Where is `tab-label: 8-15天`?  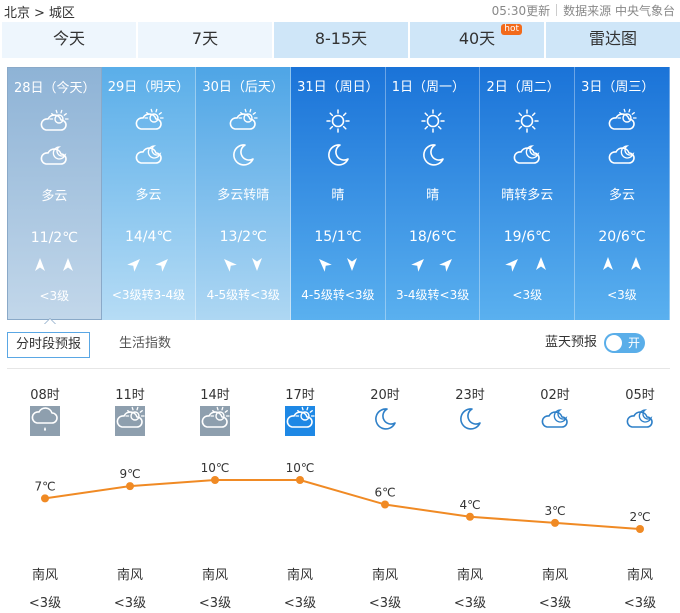
tab-label: 8-15天 is located at coordinates (341, 38).